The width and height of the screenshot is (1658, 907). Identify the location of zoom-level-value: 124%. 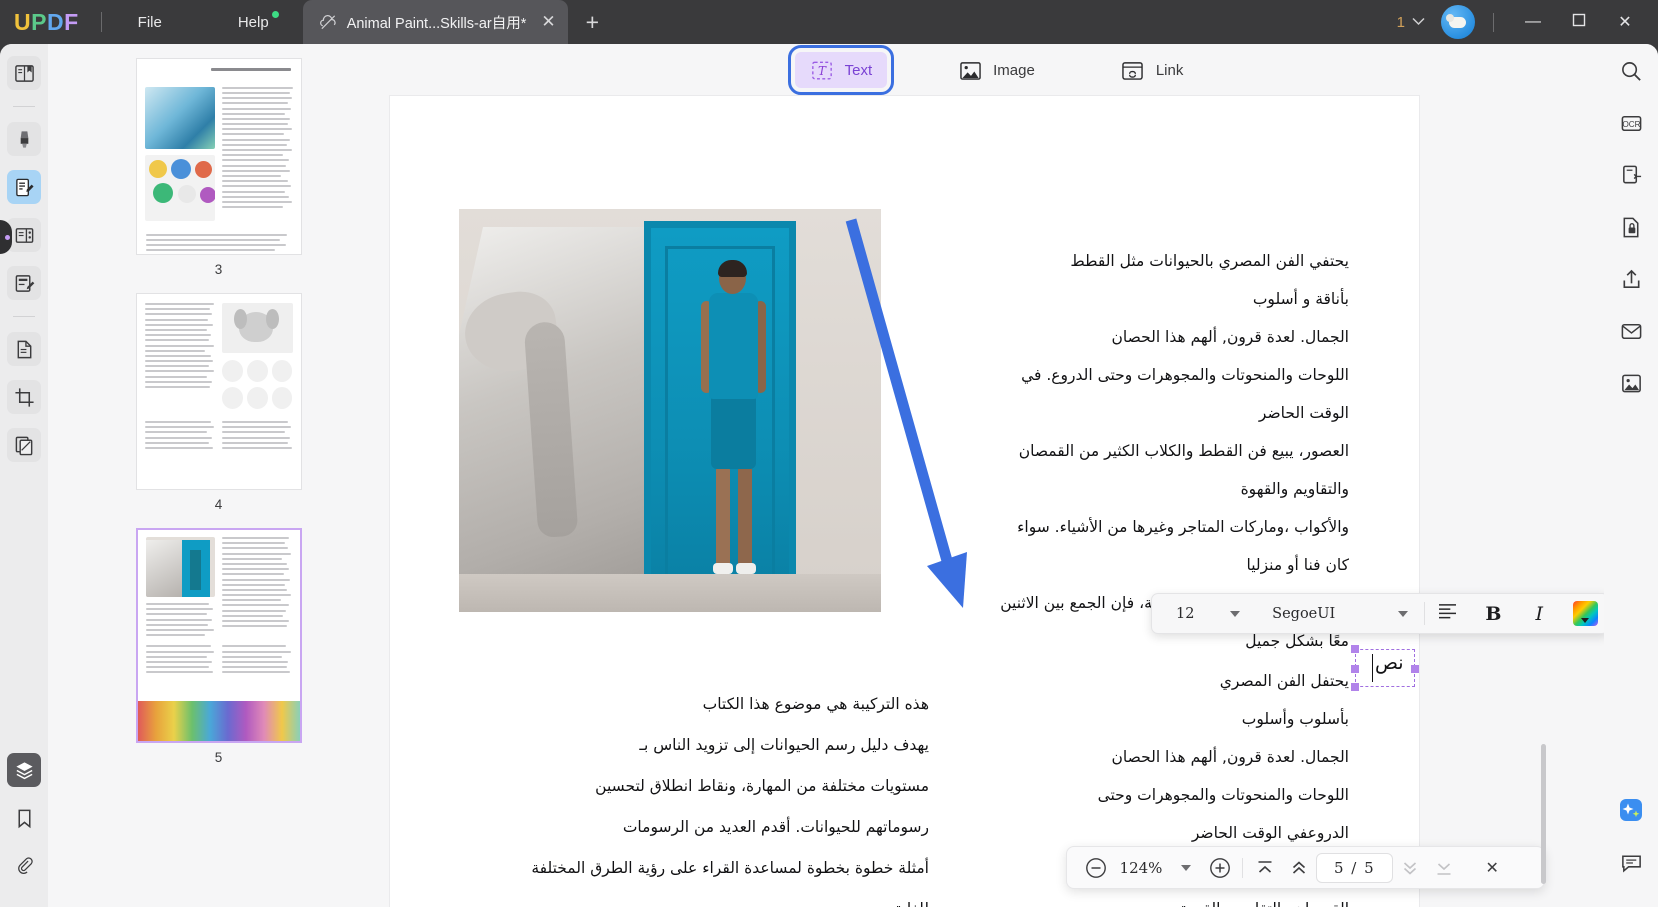
(1141, 868).